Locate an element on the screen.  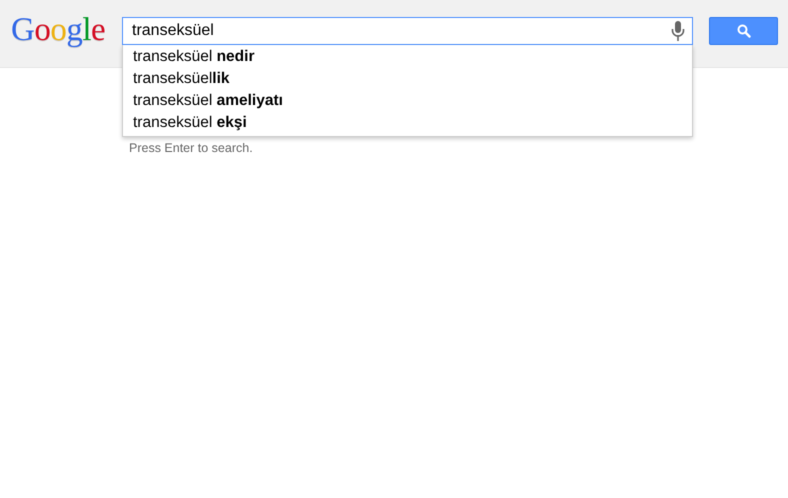
hint-text: Press Enter to search. is located at coordinates (191, 148).